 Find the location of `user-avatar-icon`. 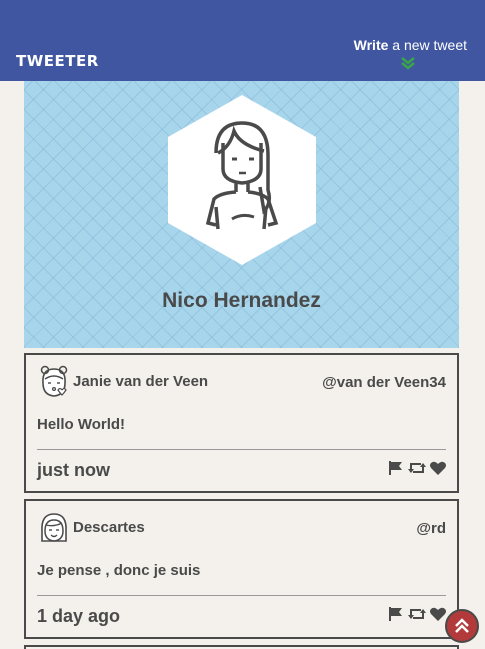

user-avatar-icon is located at coordinates (242, 180).